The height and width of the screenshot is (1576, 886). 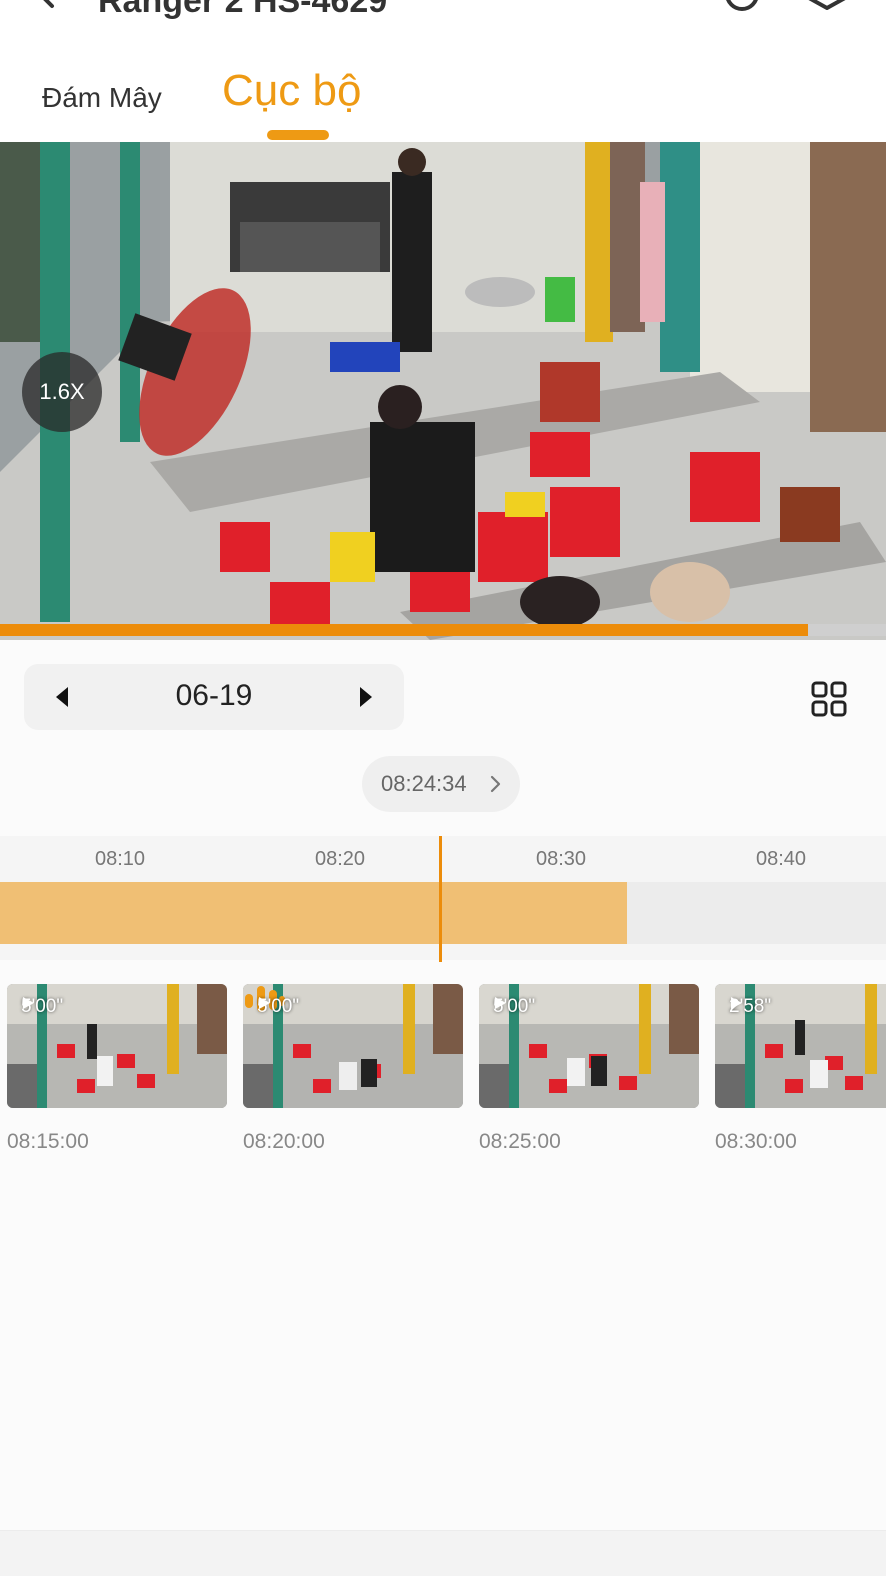 I want to click on device-title: Ranger 2 HS-4629, so click(x=243, y=10).